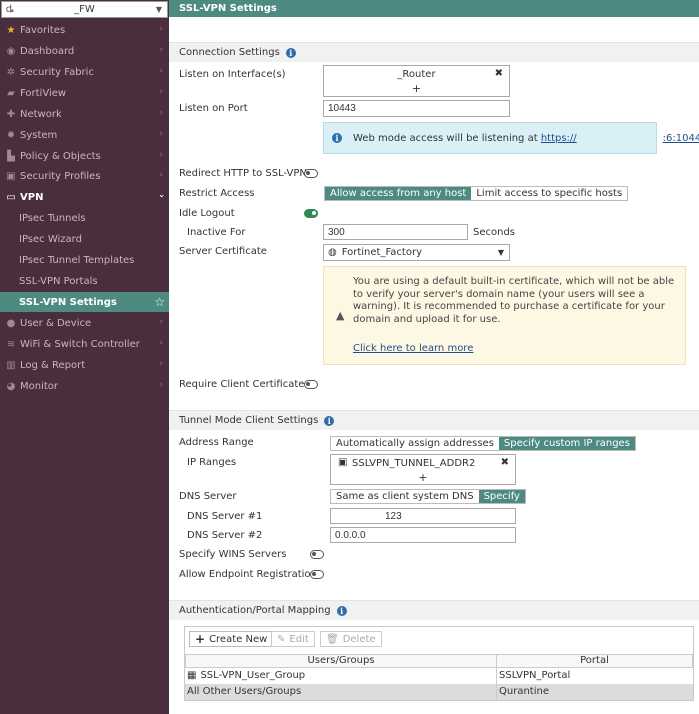  What do you see at coordinates (207, 213) in the screenshot?
I see `idle-logout-label: Idle Logout` at bounding box center [207, 213].